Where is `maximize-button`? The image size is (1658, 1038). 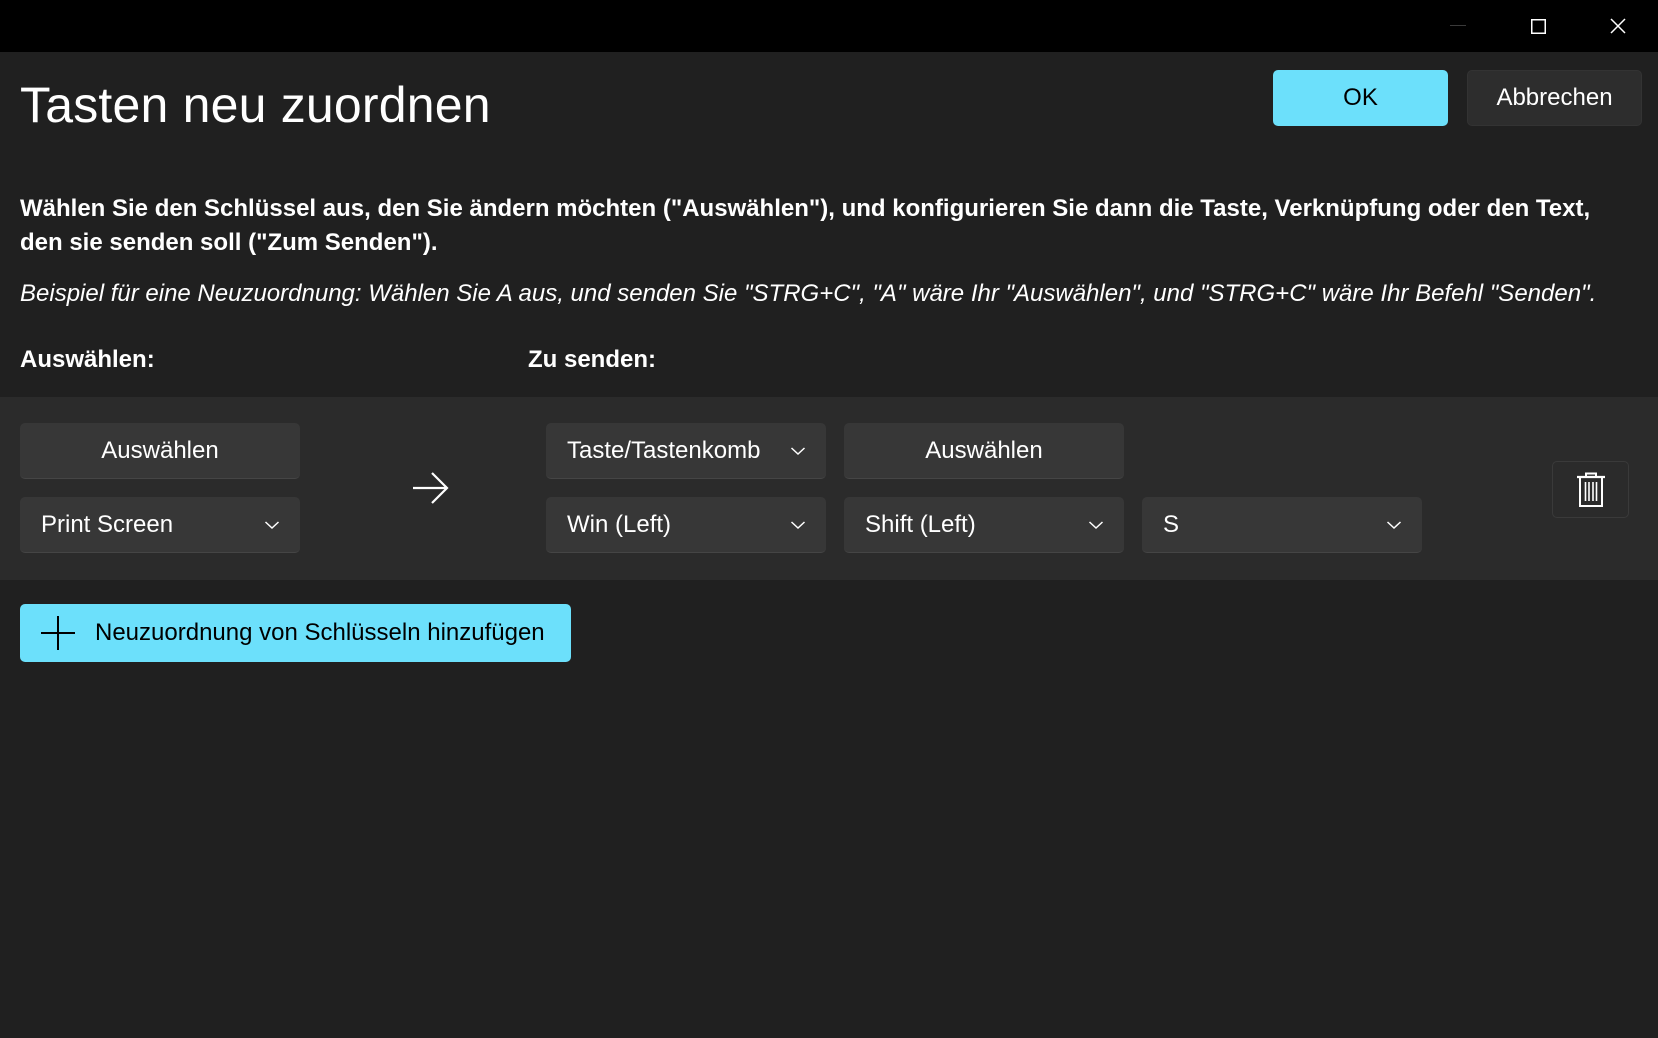
maximize-button is located at coordinates (1538, 26).